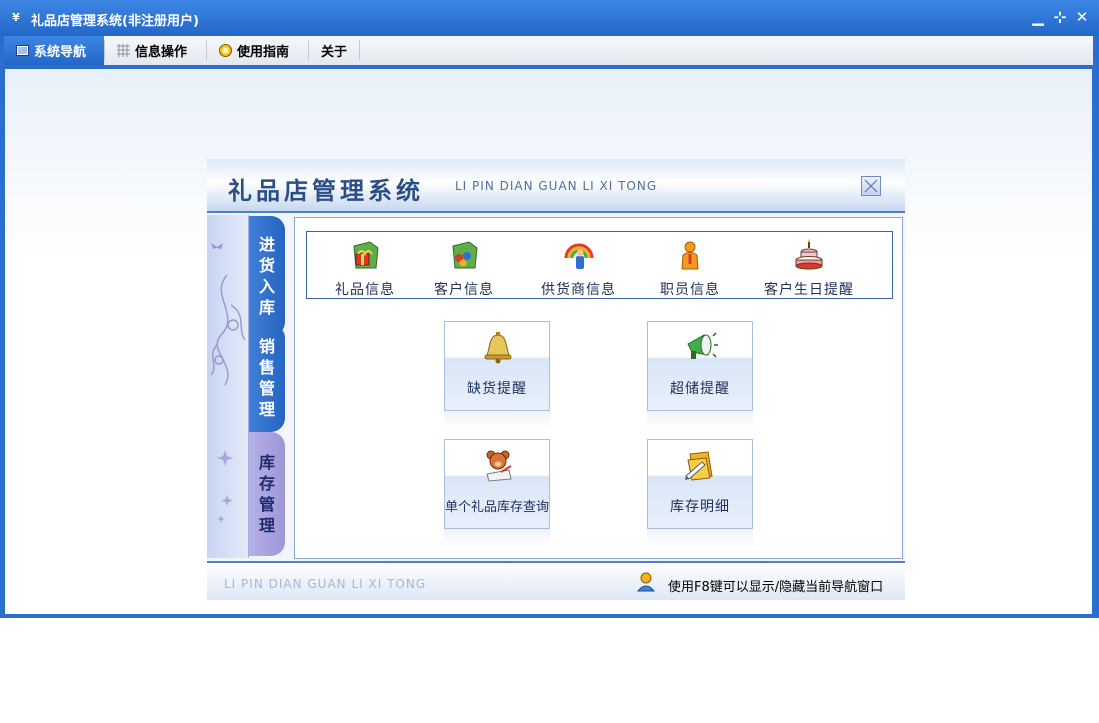 The width and height of the screenshot is (1099, 723). I want to click on shortcut-supplier-info: 供货商信息, so click(578, 268).